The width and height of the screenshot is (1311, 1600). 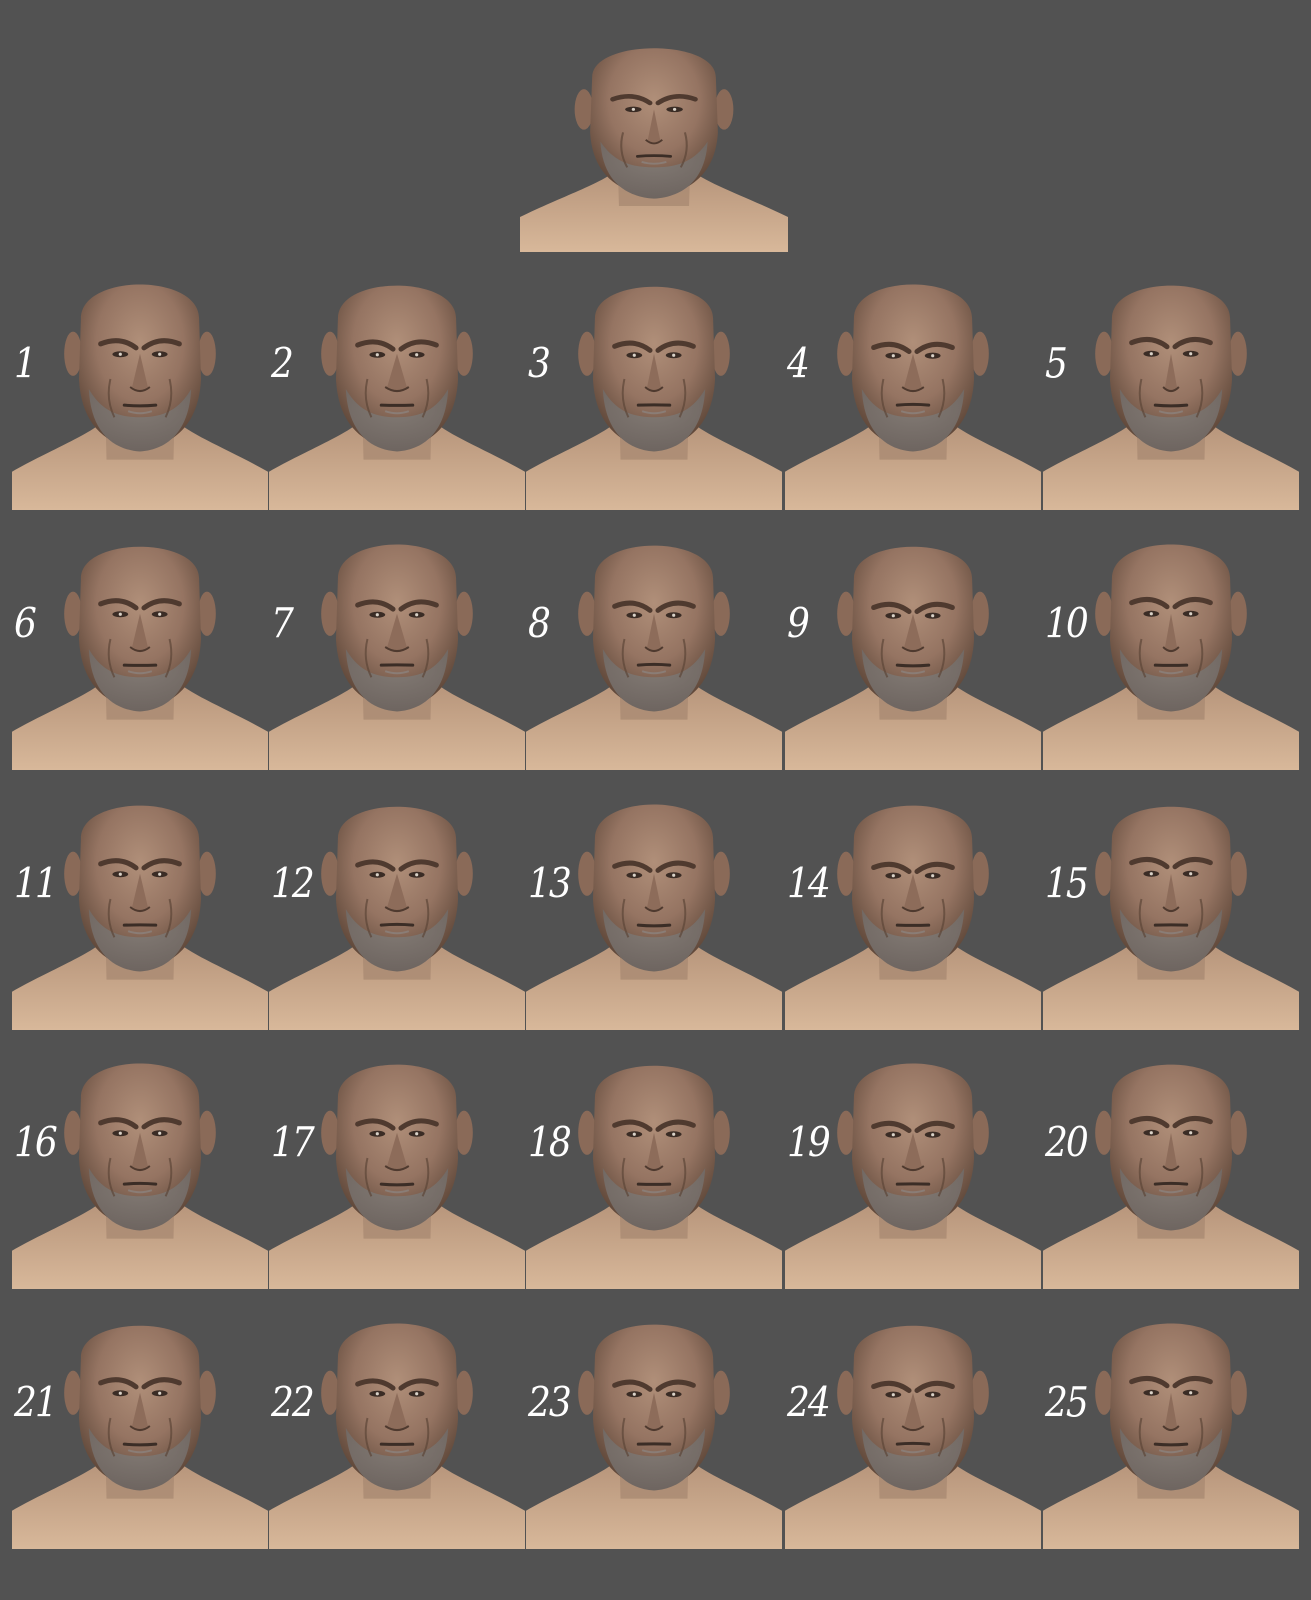 I want to click on variant-number-label: 24, so click(x=809, y=1403).